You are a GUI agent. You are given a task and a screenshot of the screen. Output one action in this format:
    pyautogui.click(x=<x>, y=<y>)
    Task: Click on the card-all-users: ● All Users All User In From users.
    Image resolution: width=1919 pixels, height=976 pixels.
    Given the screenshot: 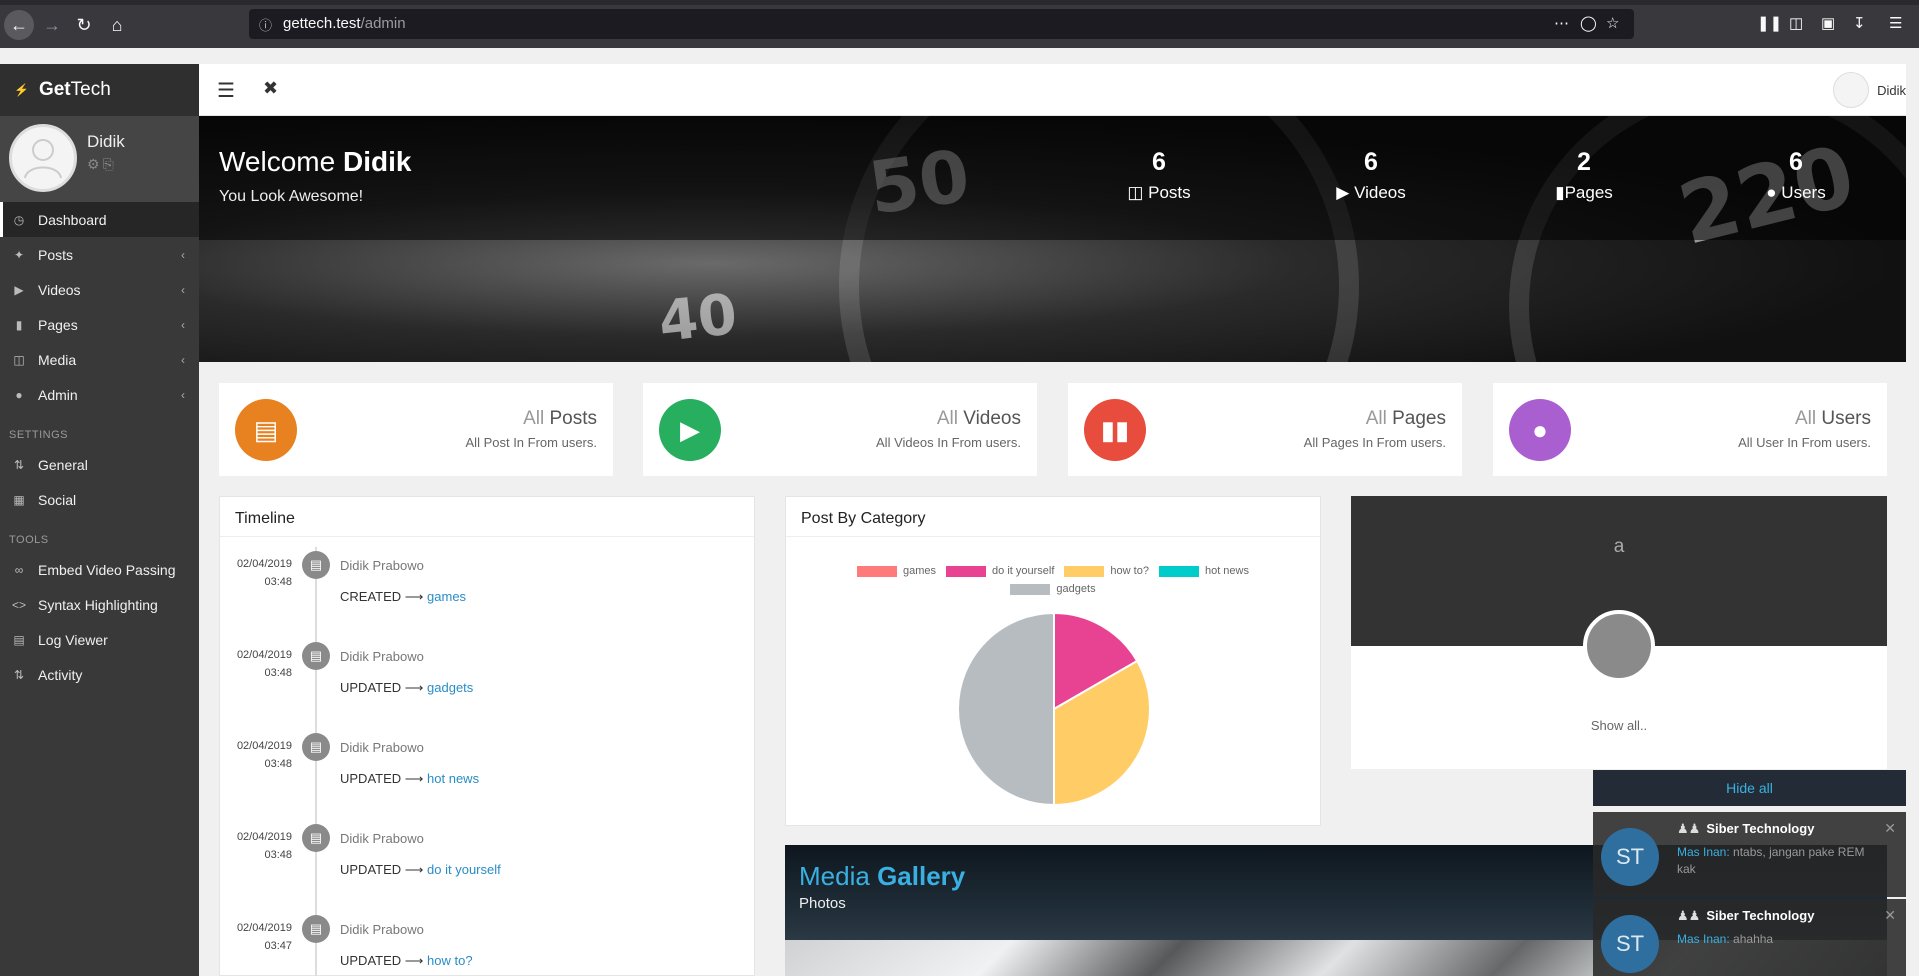 What is the action you would take?
    pyautogui.click(x=1690, y=429)
    